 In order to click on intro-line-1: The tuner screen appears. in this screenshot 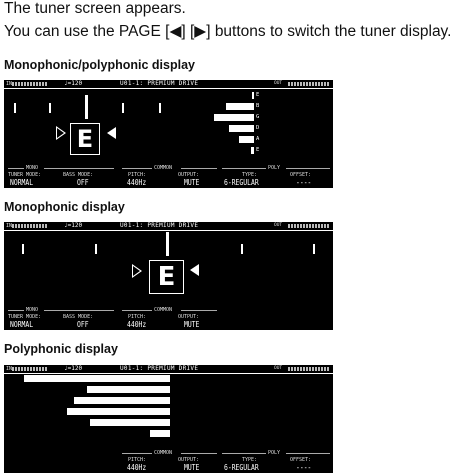, I will do `click(95, 8)`.